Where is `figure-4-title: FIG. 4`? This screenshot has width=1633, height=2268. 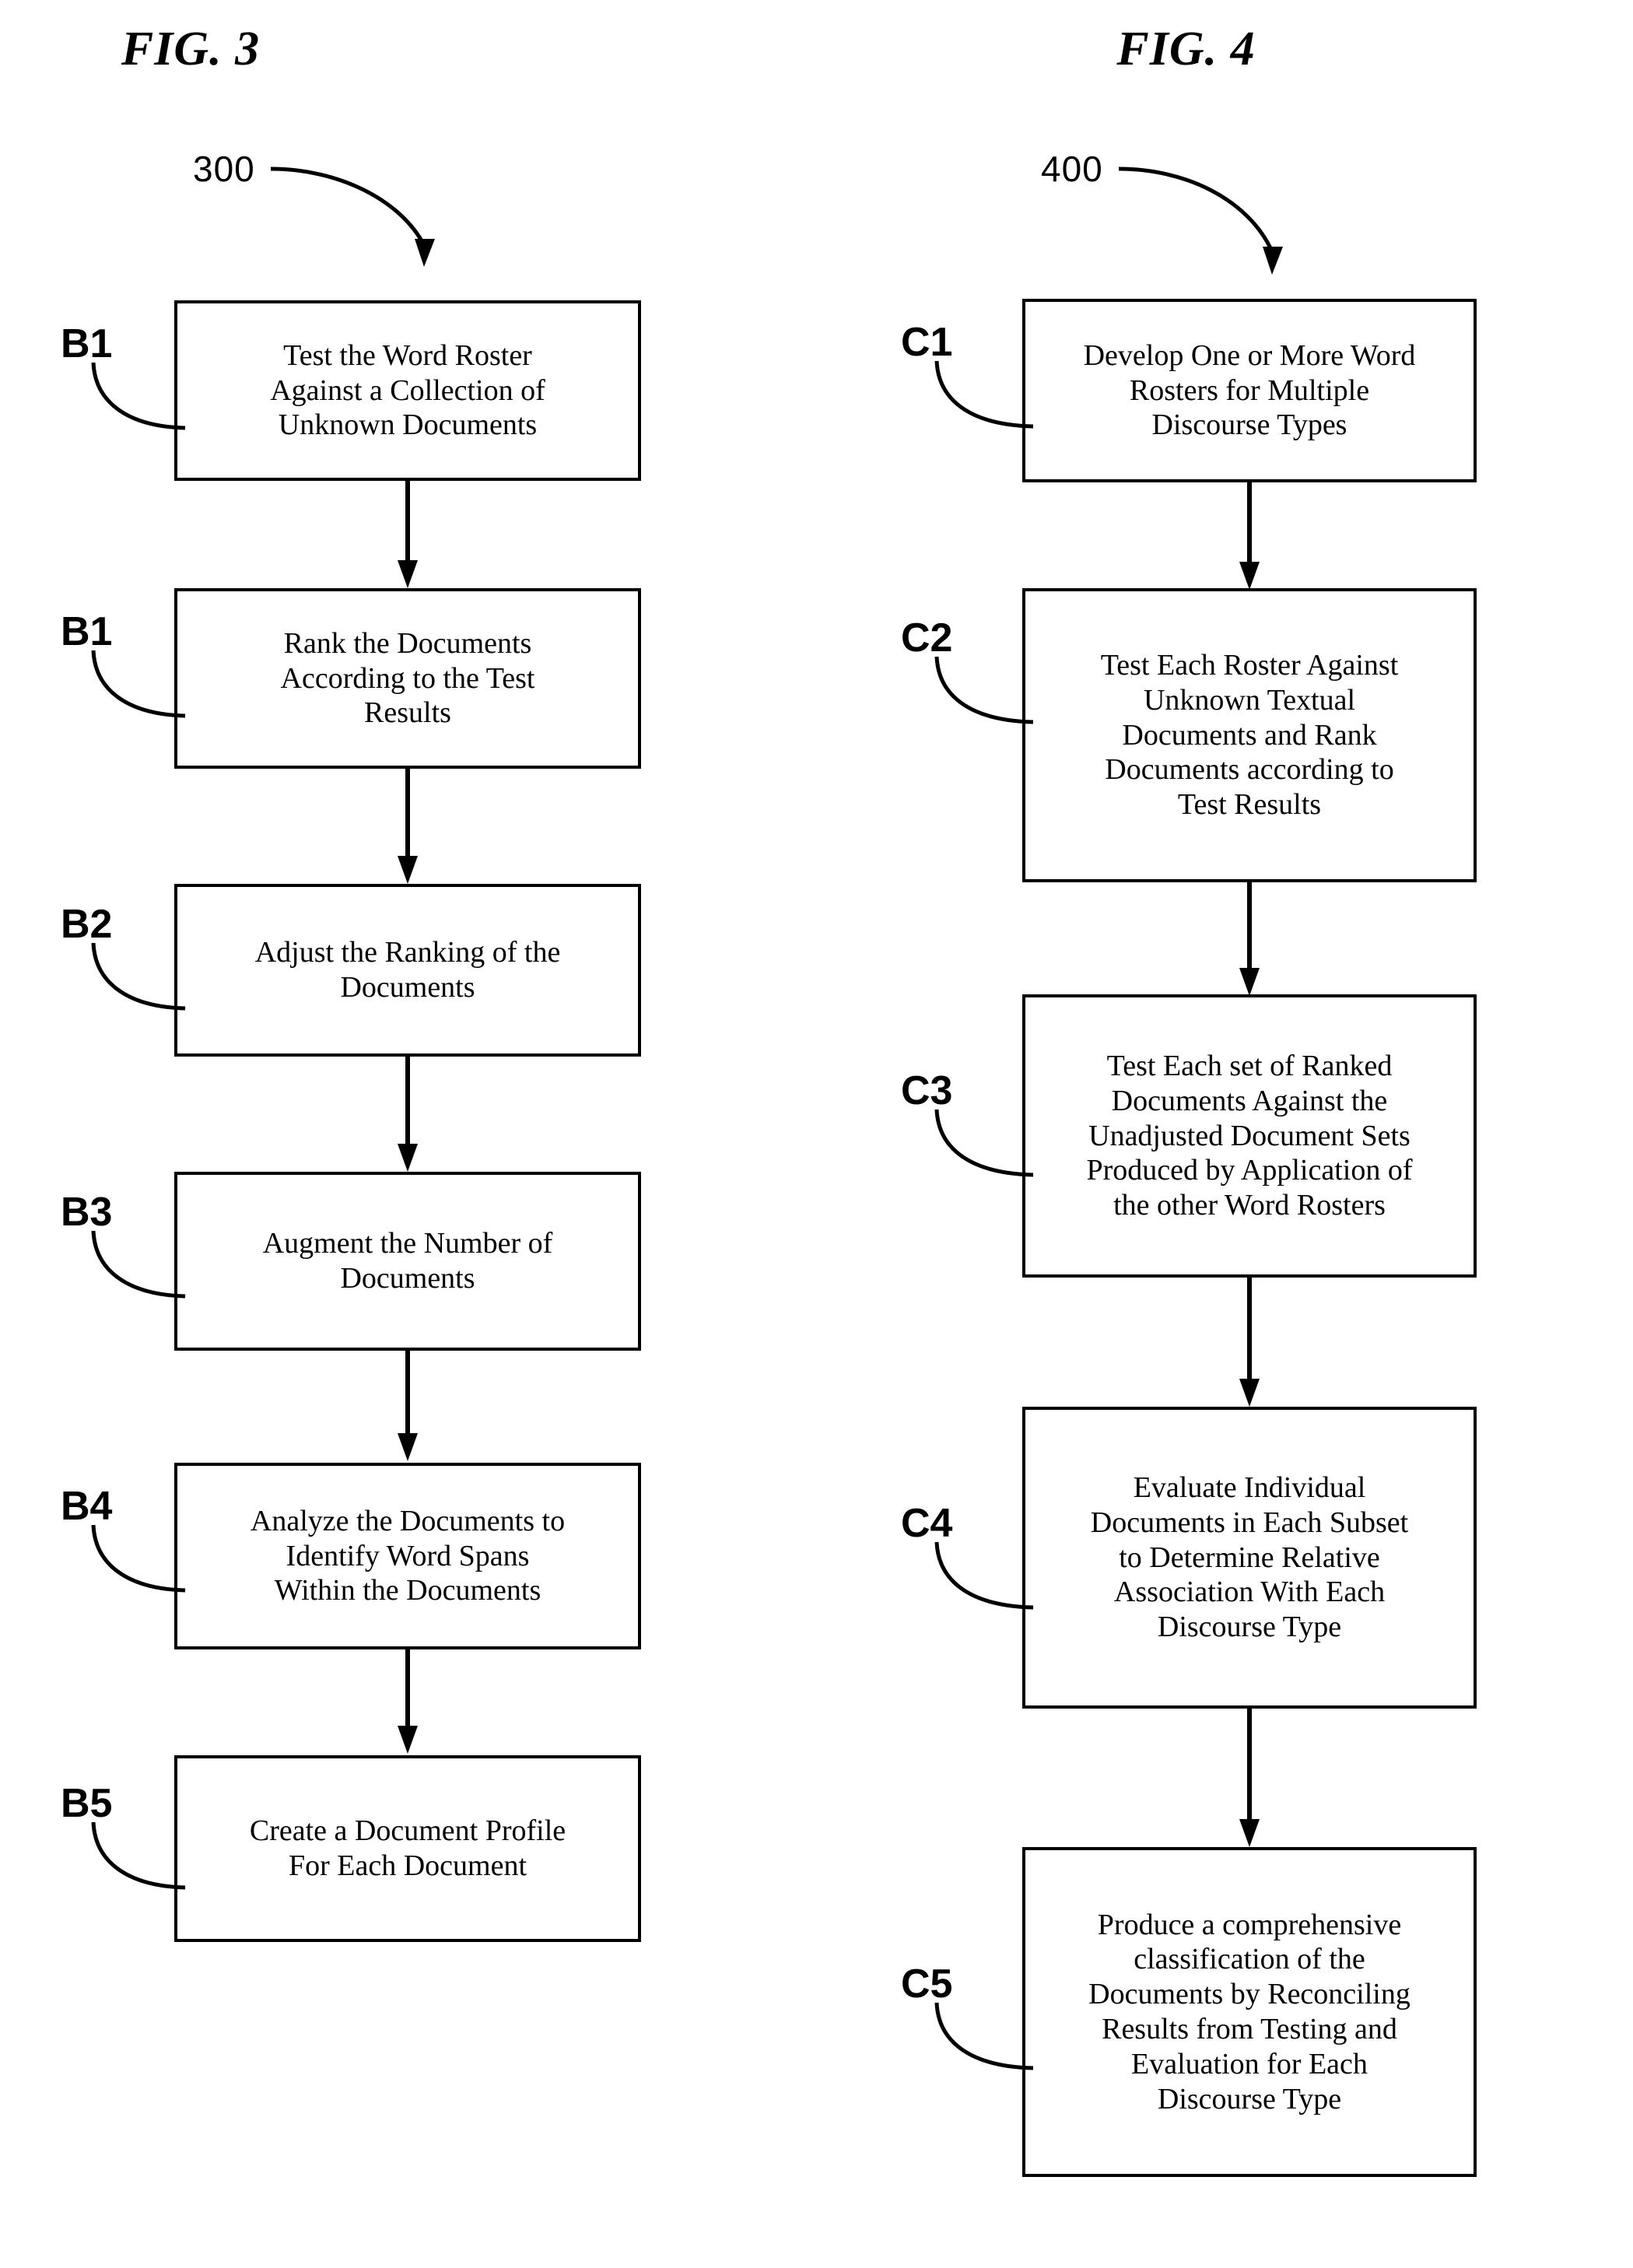
figure-4-title: FIG. 4 is located at coordinates (1186, 49).